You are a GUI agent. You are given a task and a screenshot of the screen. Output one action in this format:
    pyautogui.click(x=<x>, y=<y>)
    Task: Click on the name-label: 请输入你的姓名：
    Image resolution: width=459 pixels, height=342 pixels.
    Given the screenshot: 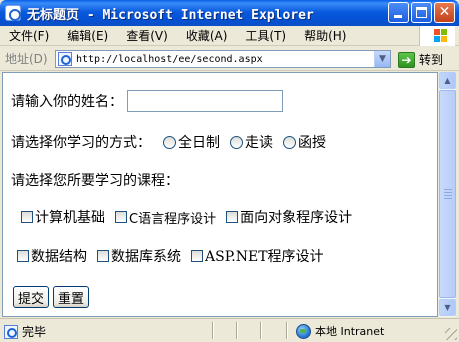 What is the action you would take?
    pyautogui.click(x=67, y=102)
    